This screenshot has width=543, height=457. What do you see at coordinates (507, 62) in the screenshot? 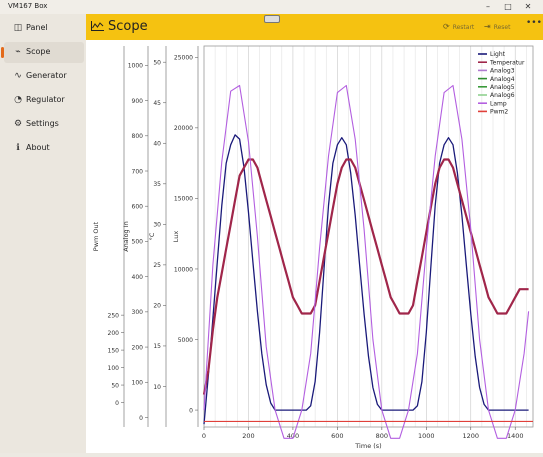
I see `legend-entry: Temperatur` at bounding box center [507, 62].